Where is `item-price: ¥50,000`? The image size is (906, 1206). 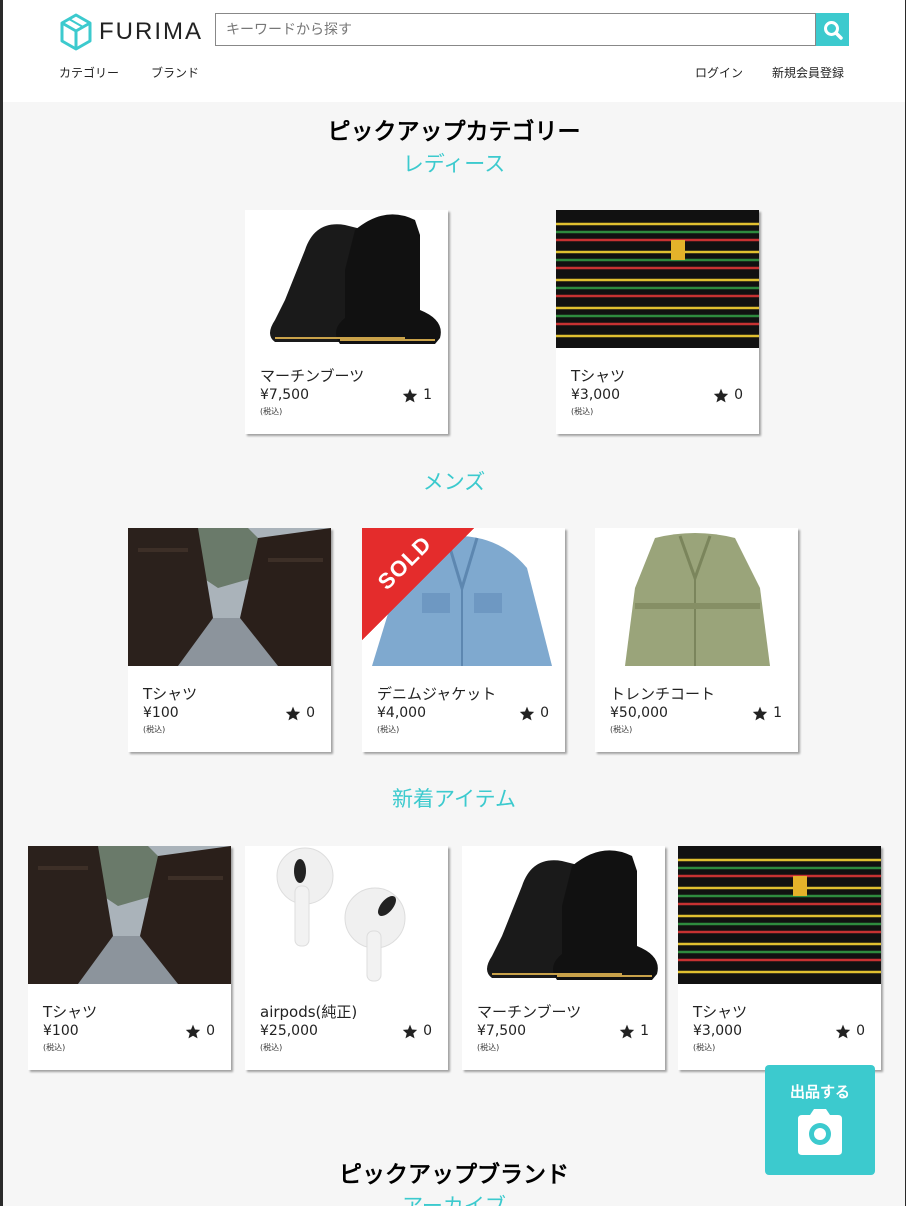 item-price: ¥50,000 is located at coordinates (639, 713).